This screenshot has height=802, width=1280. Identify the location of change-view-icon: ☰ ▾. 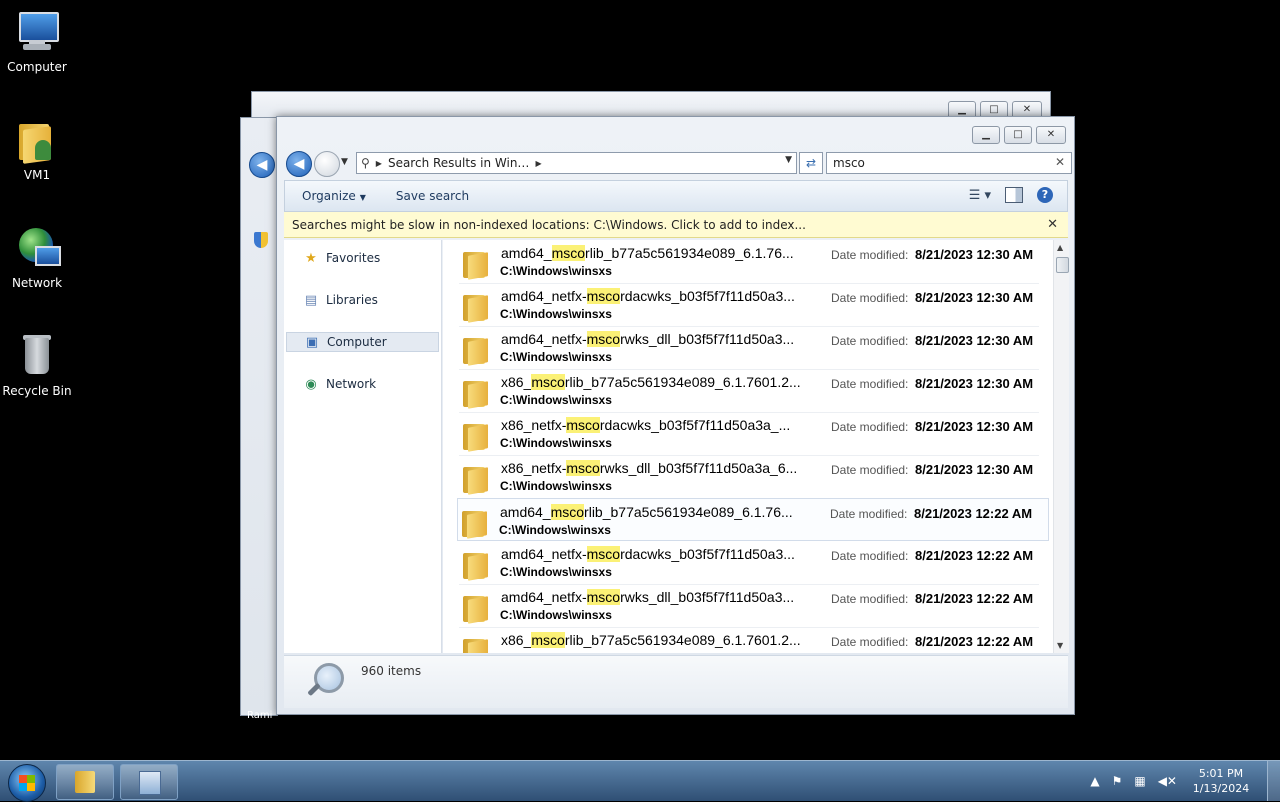
(980, 195).